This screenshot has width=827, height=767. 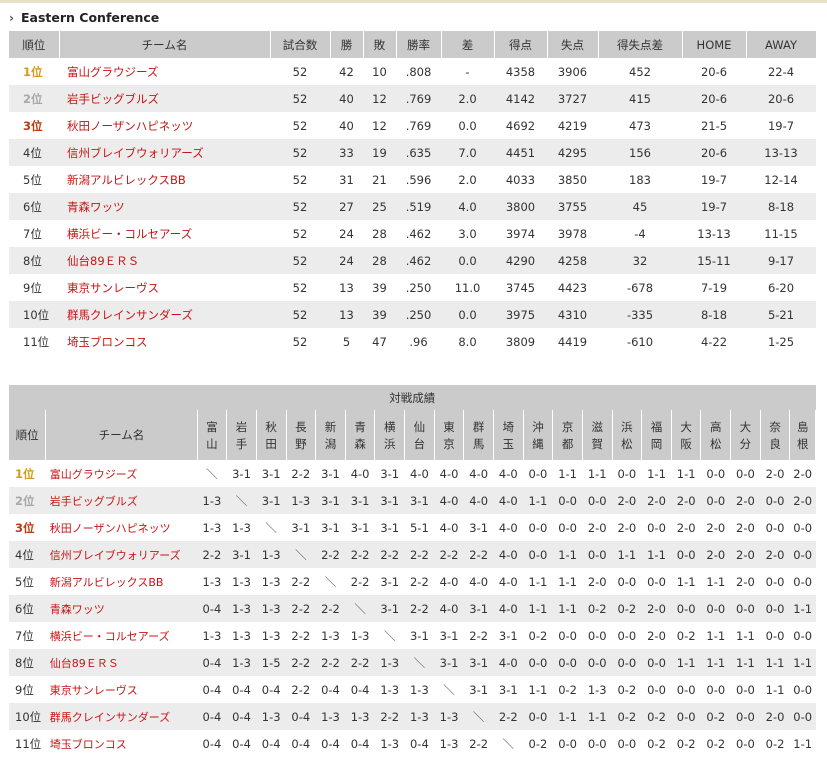 I want to click on stat-cell-home: 7-19, so click(x=714, y=287).